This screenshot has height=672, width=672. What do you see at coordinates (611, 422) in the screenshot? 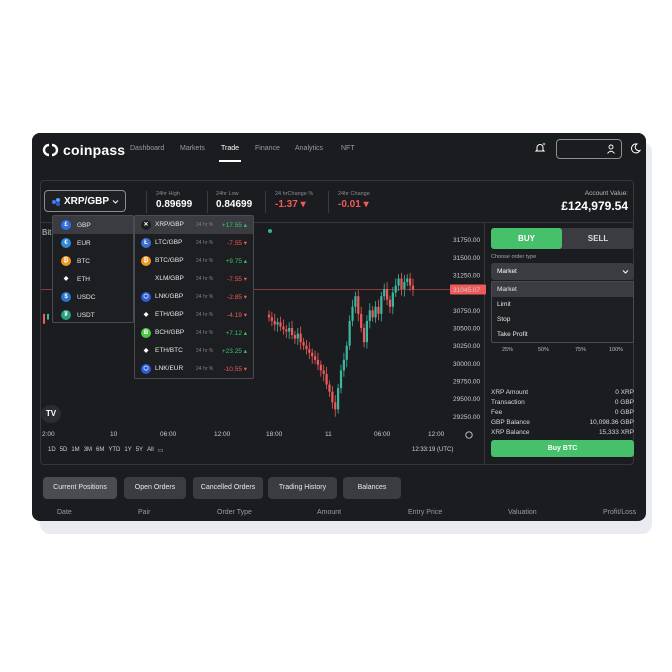
I see `info-value: 10,098.36 GBP` at bounding box center [611, 422].